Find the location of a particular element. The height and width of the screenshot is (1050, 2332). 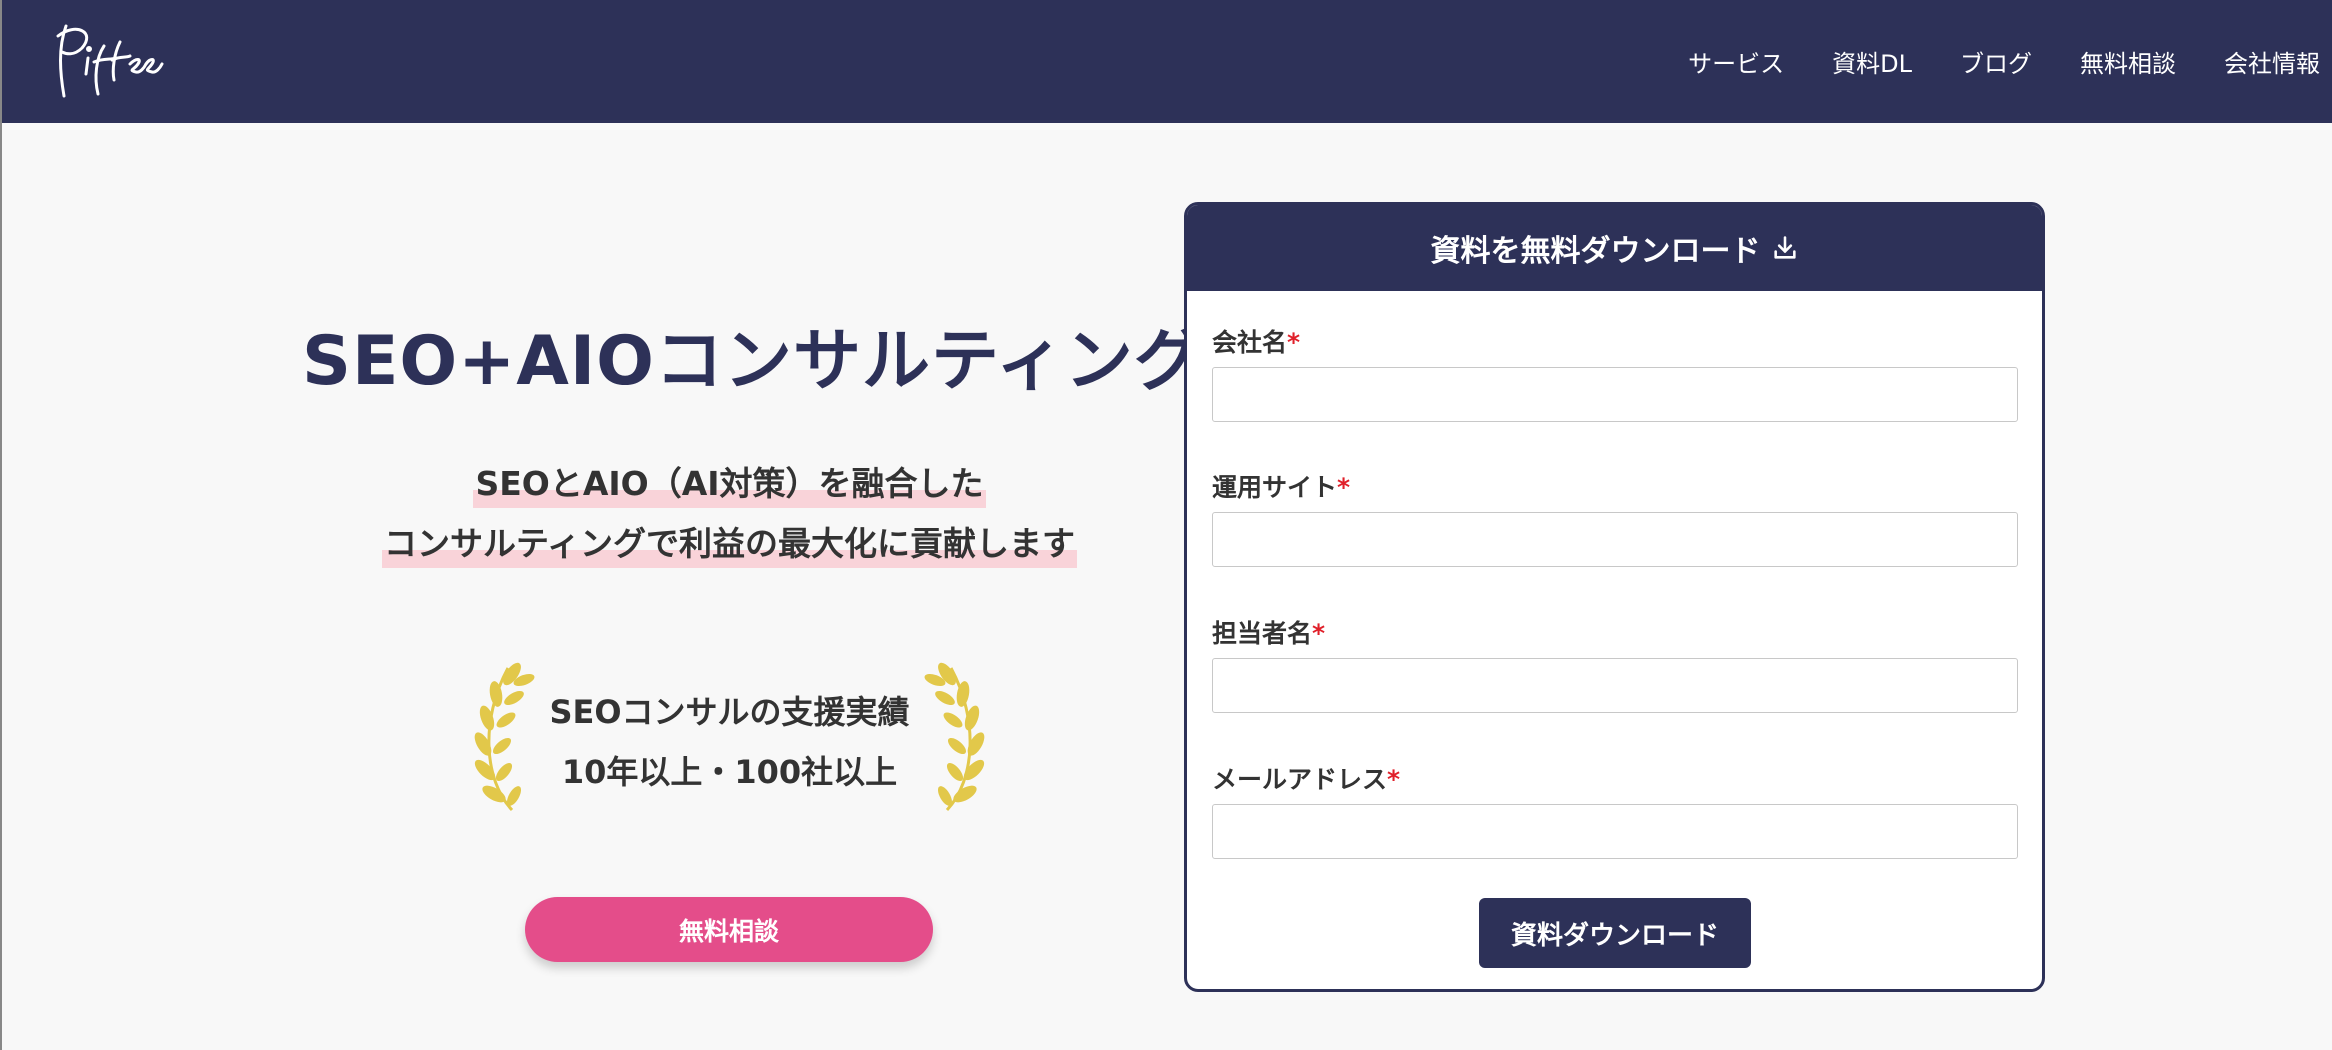

field-company-name: 会社名* is located at coordinates (1615, 372).